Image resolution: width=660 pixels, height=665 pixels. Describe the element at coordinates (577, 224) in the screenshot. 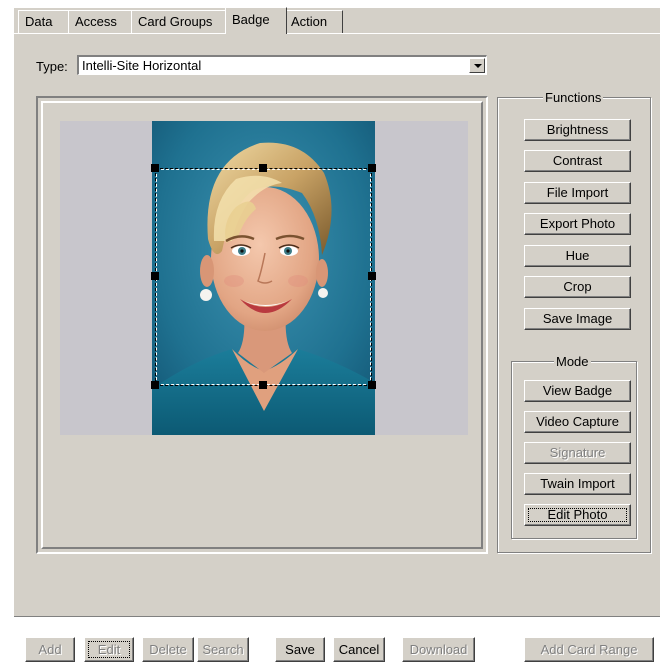

I see `export-photo-button: Export Photo` at that location.